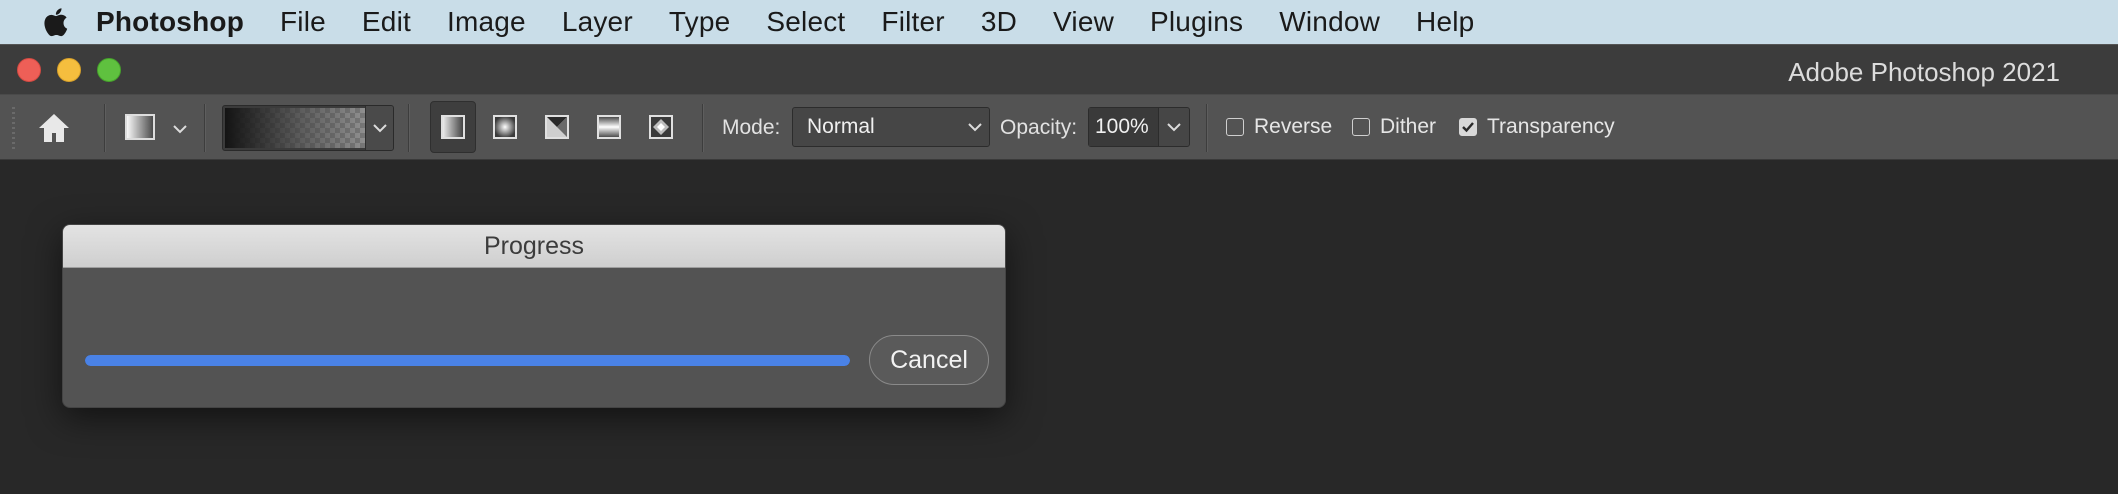 This screenshot has width=2118, height=494. I want to click on transparency-checkbox, so click(1468, 127).